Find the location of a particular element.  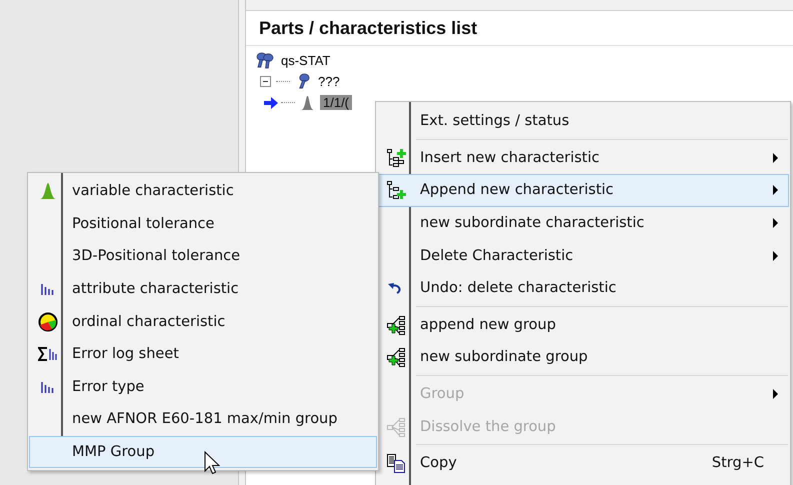

panel-title: Parts / characteristics list is located at coordinates (519, 28).